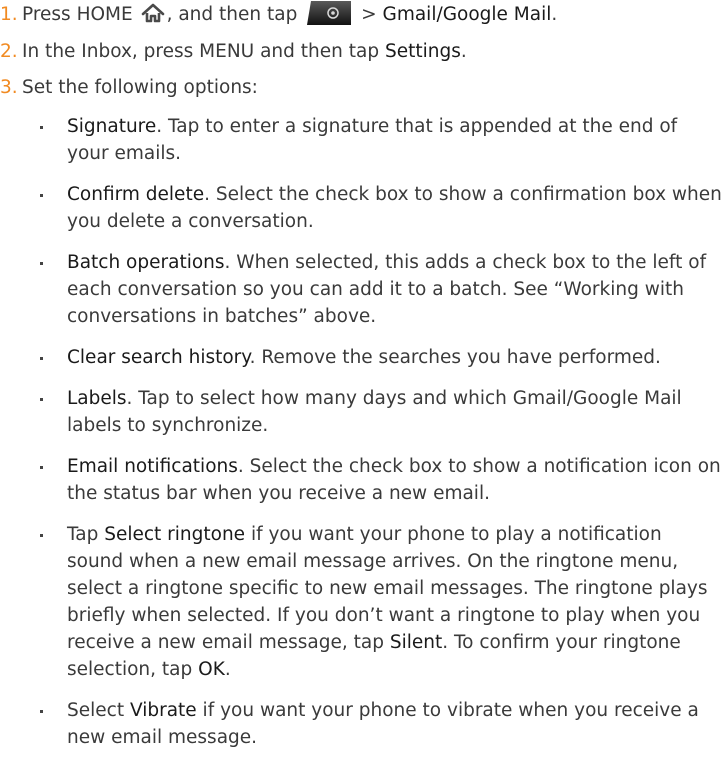 This screenshot has width=727, height=765. Describe the element at coordinates (158, 357) in the screenshot. I see `option-title: Clear search history` at that location.